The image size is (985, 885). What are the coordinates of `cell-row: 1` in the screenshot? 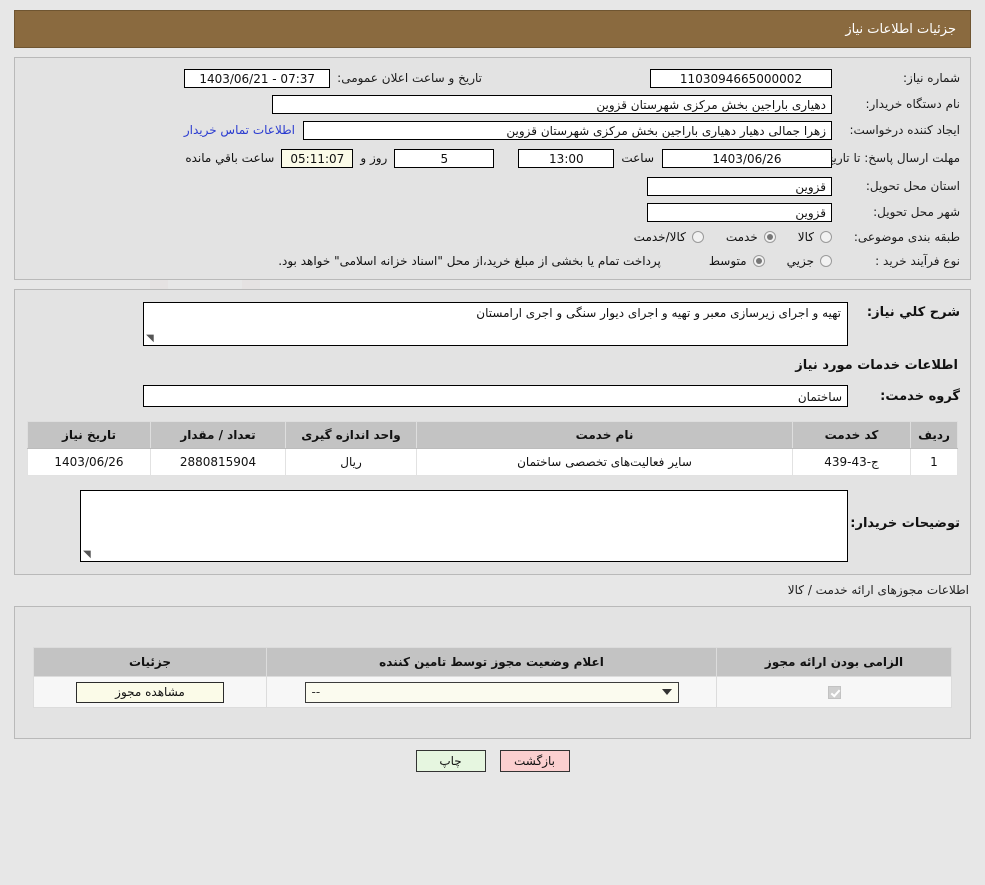 It's located at (934, 462).